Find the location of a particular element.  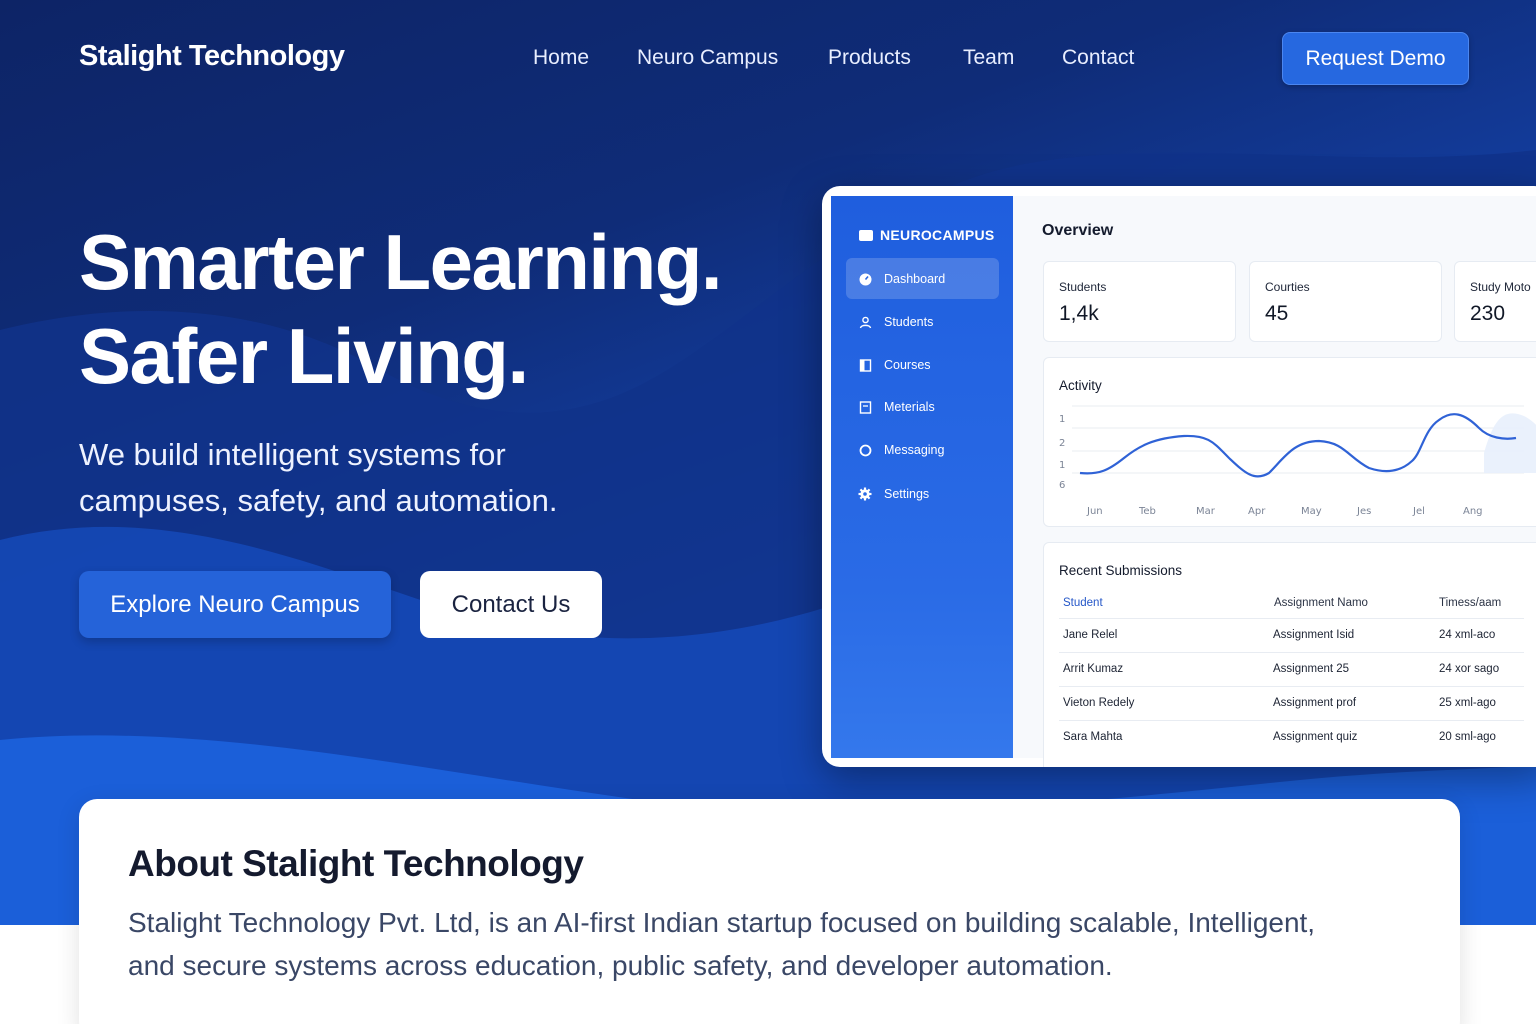

cell-time: 25 хml-ago is located at coordinates (1467, 703).